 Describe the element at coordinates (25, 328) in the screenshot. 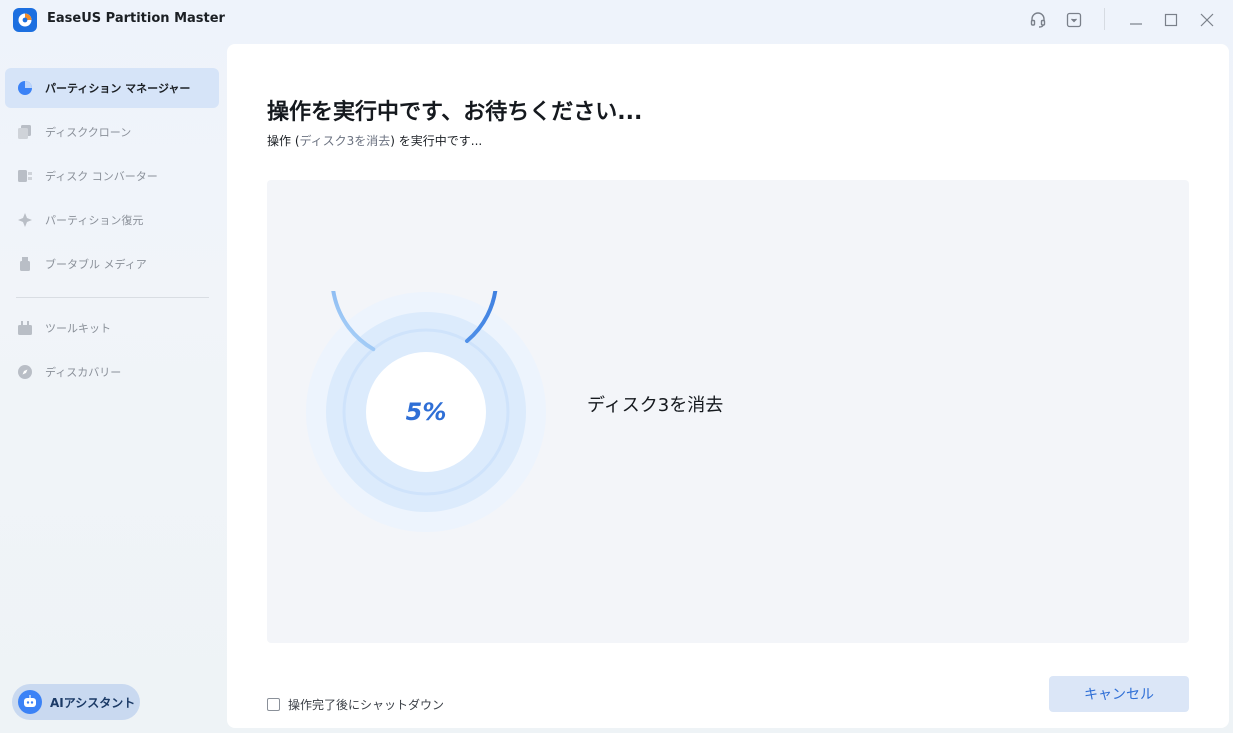

I see `toolkit-icon` at that location.